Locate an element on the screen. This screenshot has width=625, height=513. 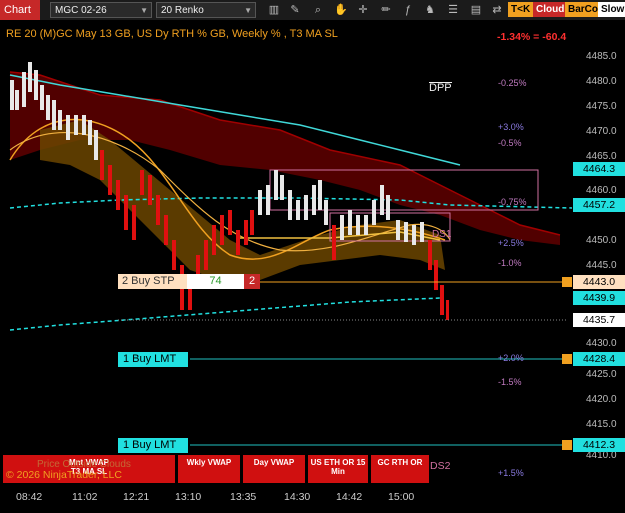
hand-icon: ✋ is located at coordinates (341, 10).